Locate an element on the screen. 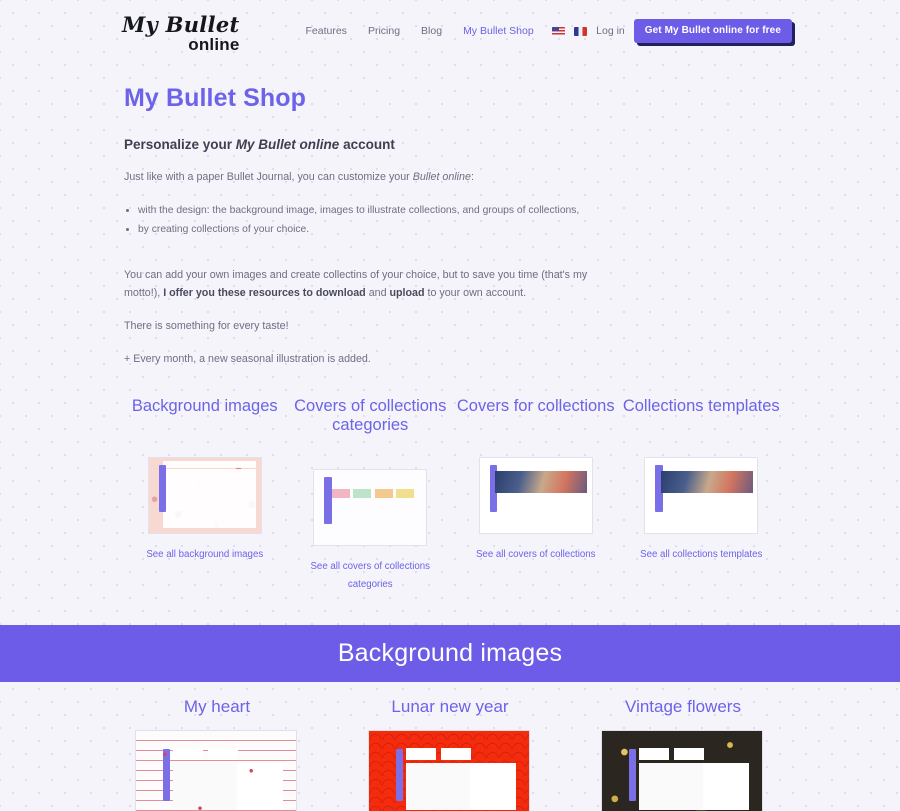  background-images-banner: Background images is located at coordinates (450, 653).